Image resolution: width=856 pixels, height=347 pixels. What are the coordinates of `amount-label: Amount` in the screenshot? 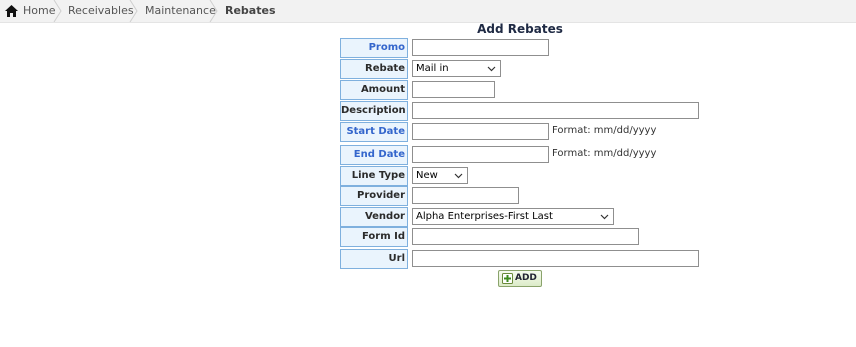 It's located at (374, 90).